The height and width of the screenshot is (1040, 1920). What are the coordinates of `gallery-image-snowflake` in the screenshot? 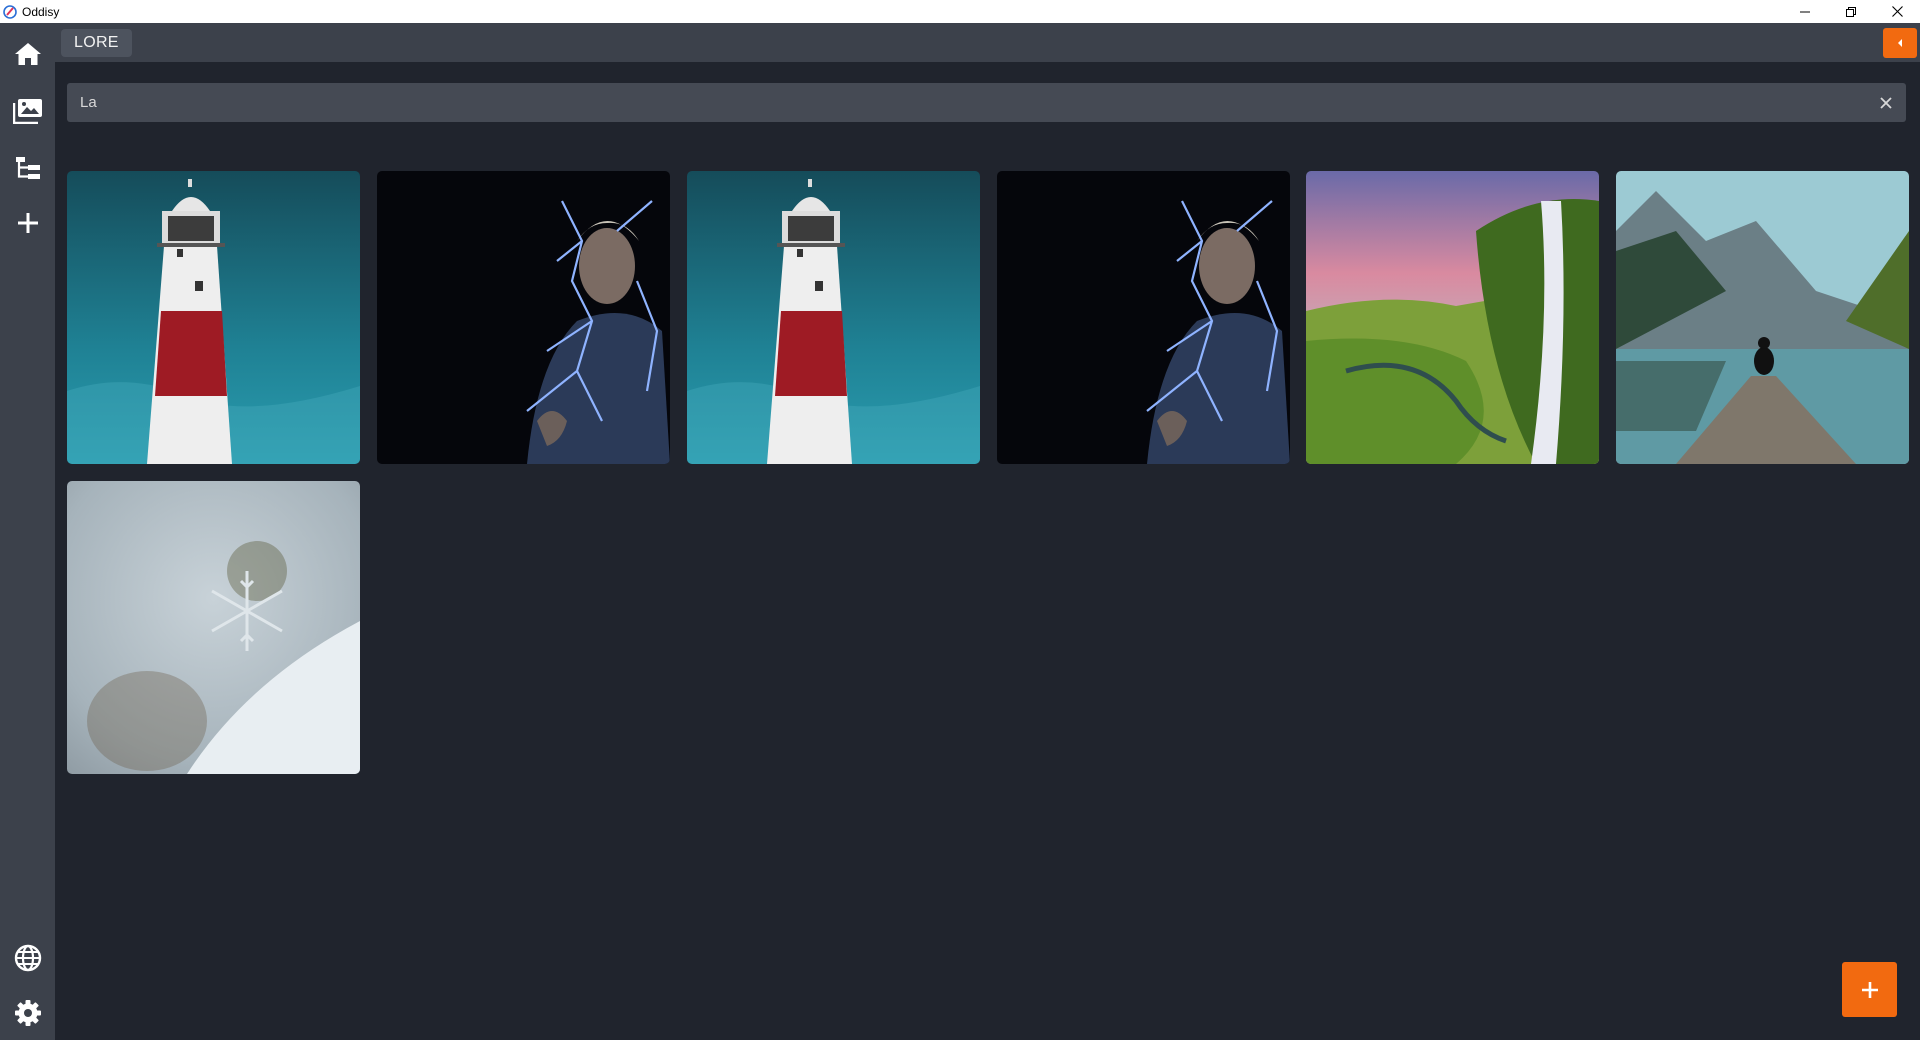 It's located at (213, 627).